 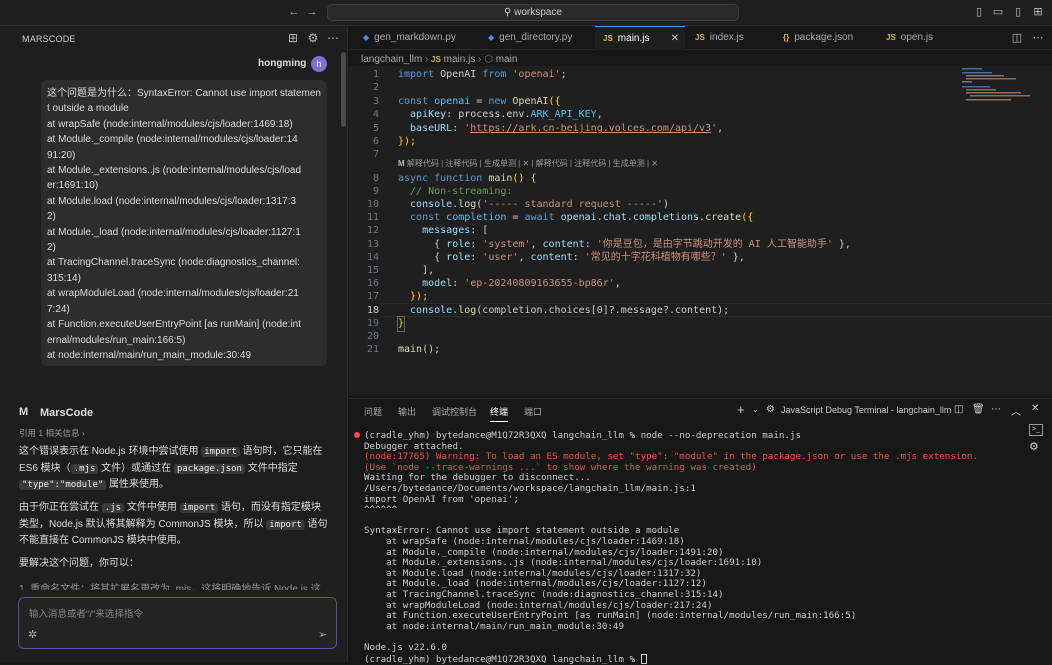 I want to click on tab-open-js: JS open.js, so click(x=918, y=38).